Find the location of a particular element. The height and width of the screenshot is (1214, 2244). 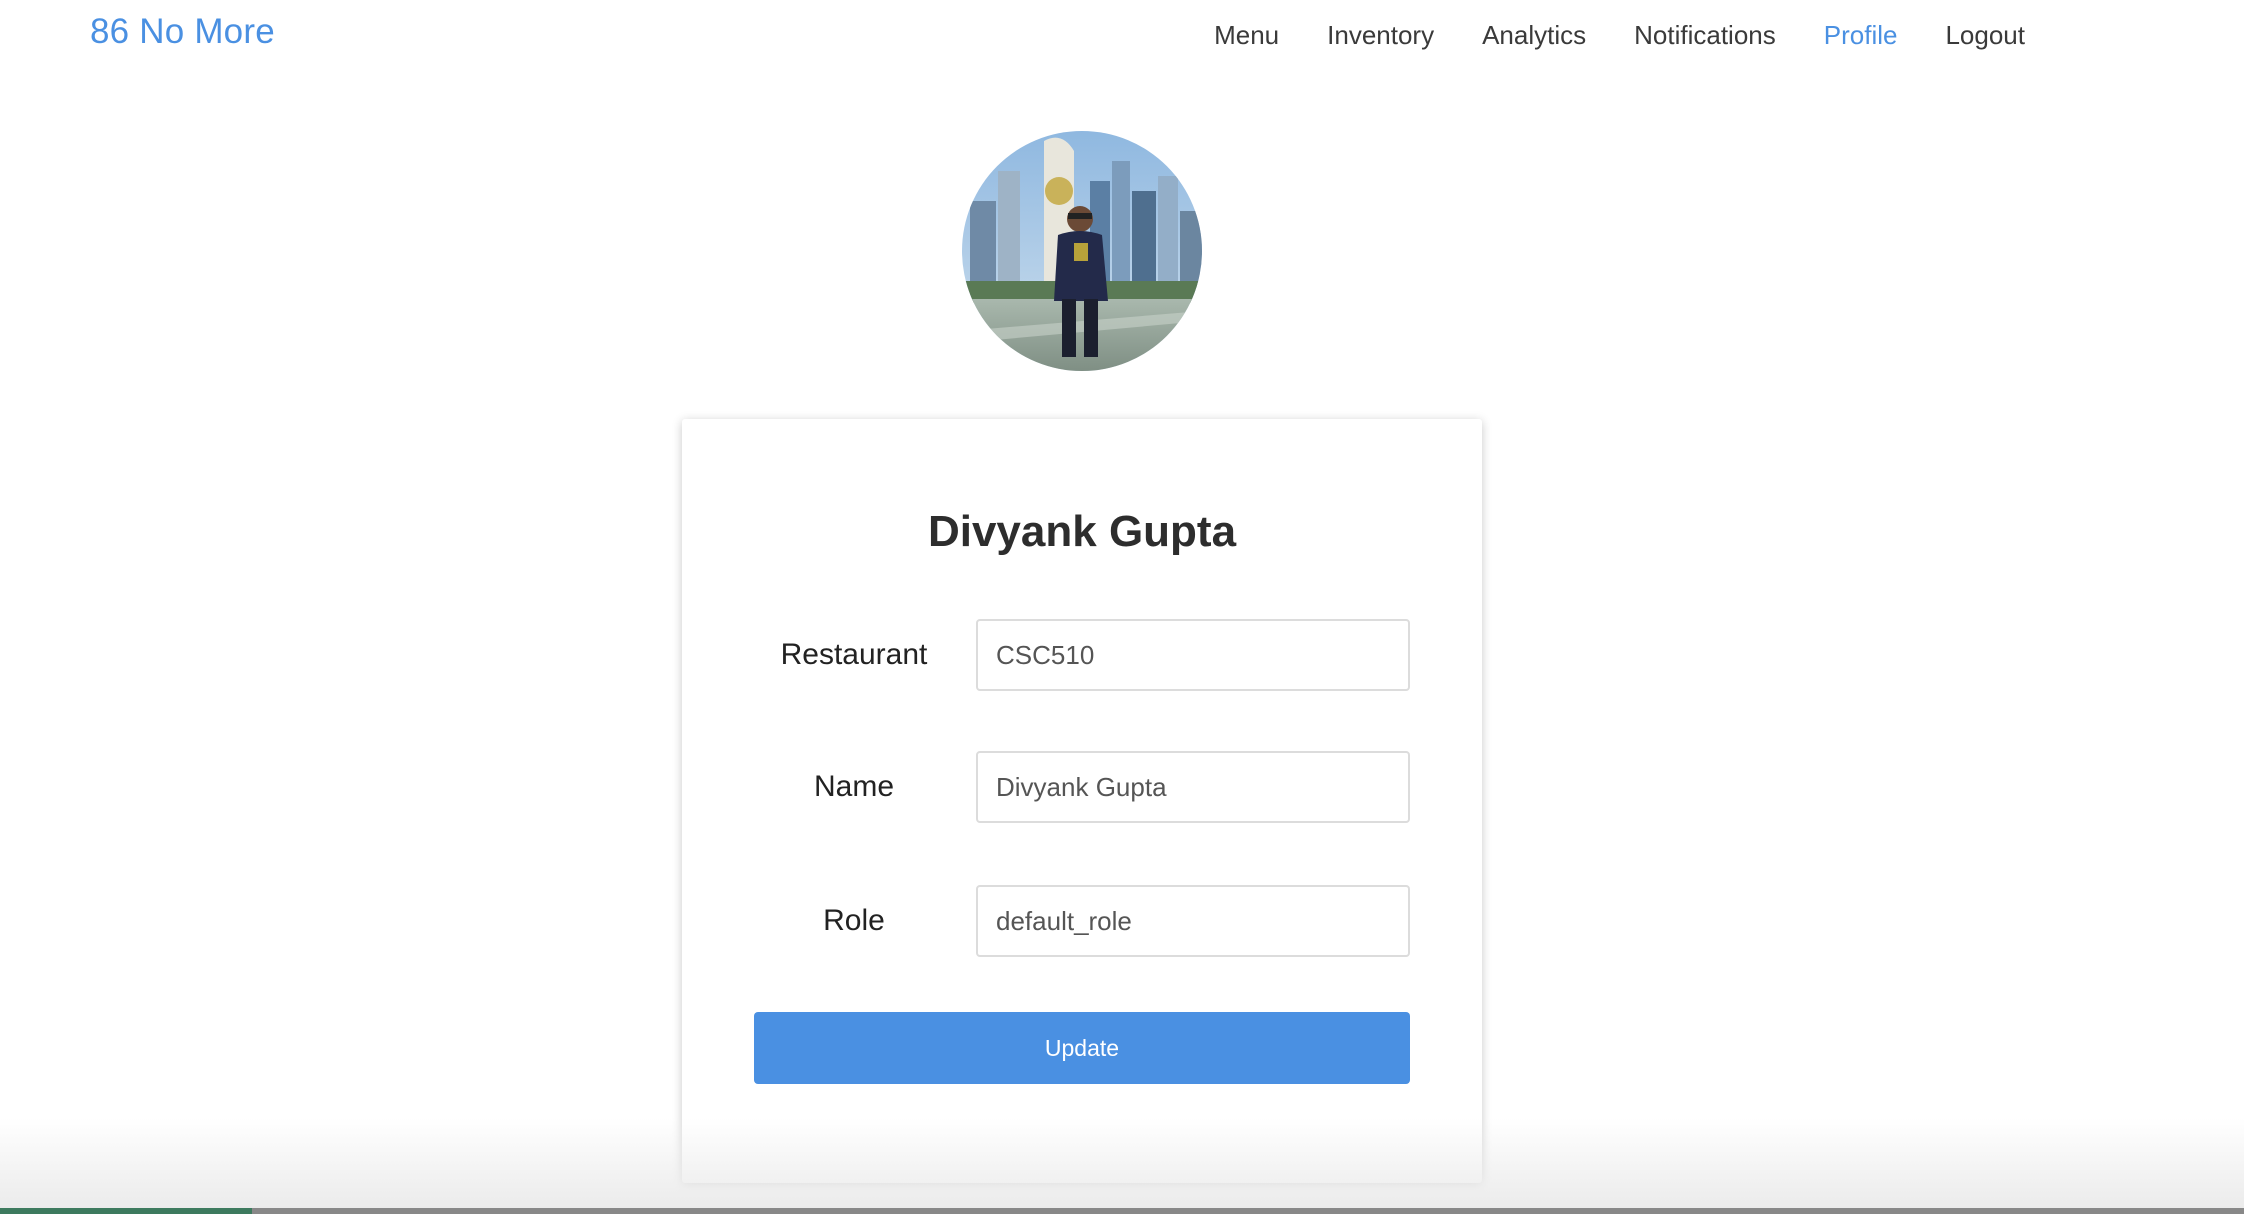

role-label: Role is located at coordinates (854, 920).